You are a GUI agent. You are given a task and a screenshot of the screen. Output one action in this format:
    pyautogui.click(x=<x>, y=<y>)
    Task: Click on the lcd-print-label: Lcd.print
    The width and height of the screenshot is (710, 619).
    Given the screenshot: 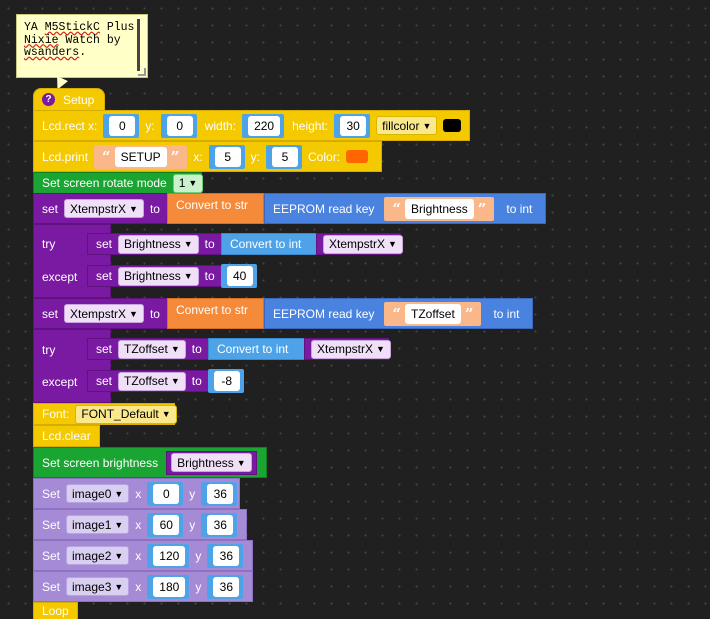 What is the action you would take?
    pyautogui.click(x=65, y=156)
    